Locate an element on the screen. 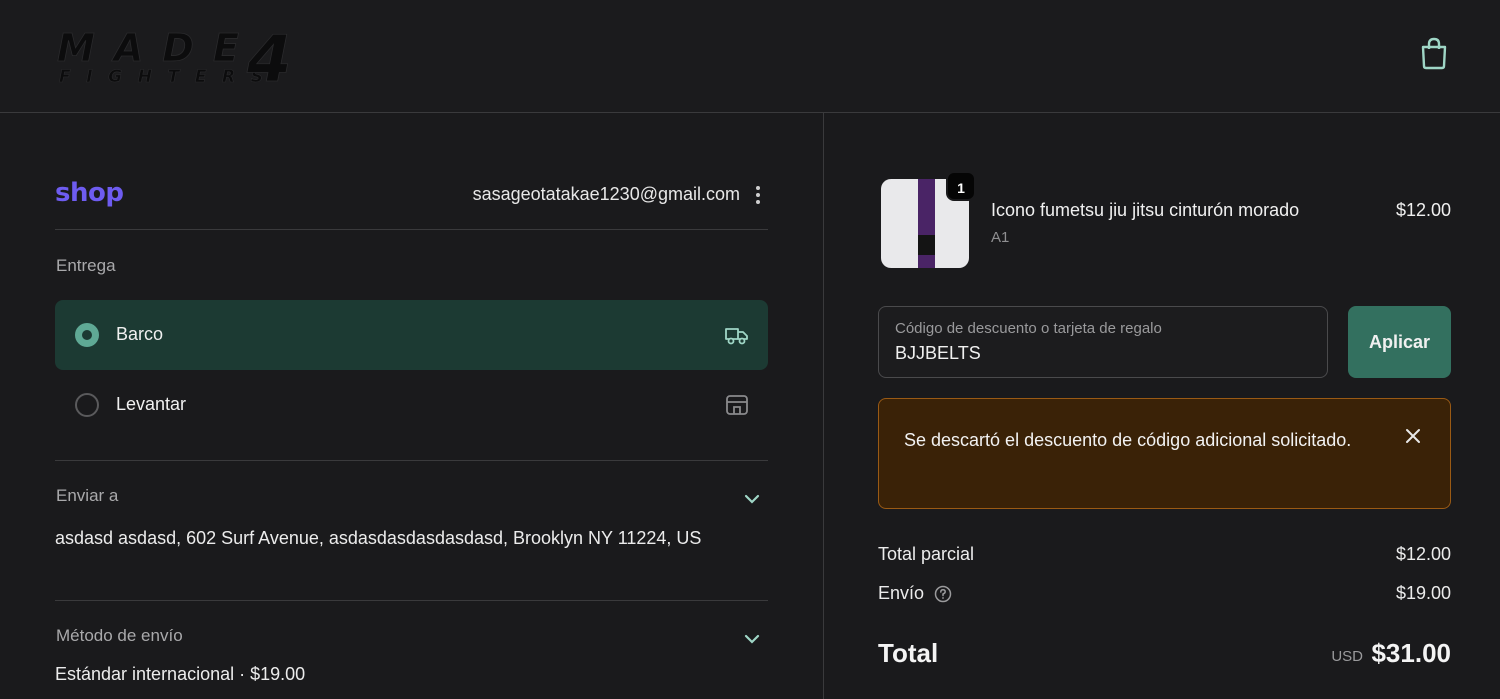 This screenshot has width=1500, height=699. svg-text: MADE is located at coordinates (148, 48).